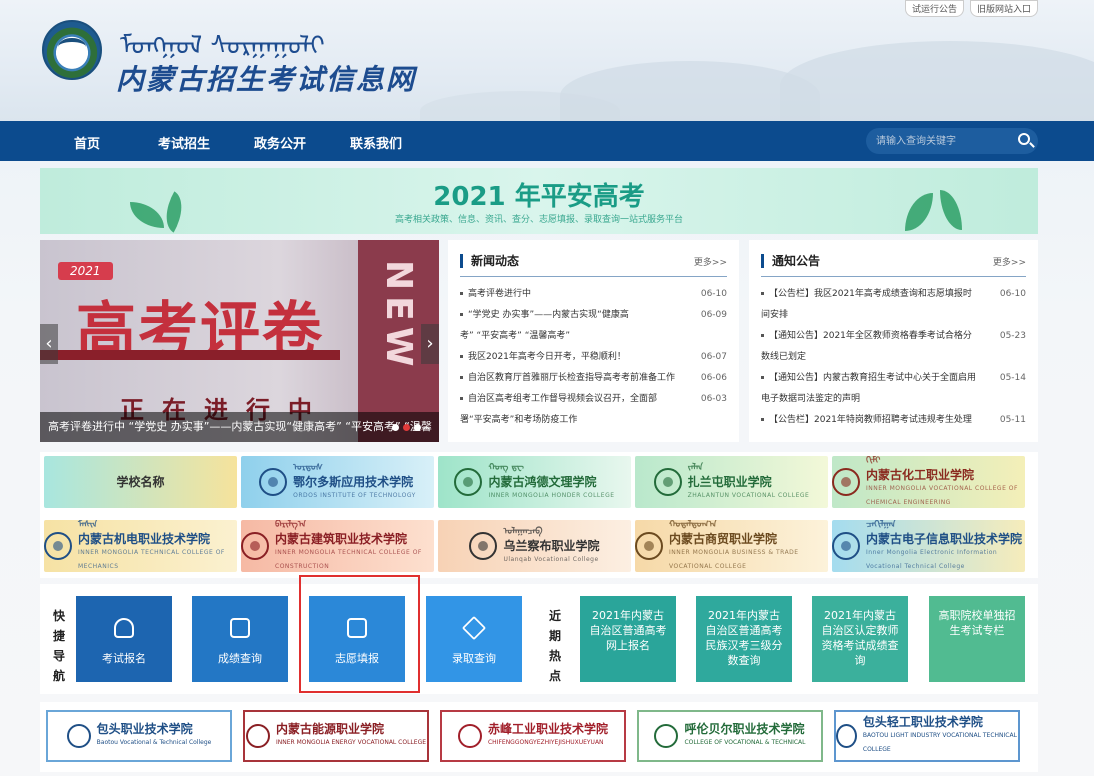 This screenshot has width=1094, height=776. Describe the element at coordinates (58, 676) in the screenshot. I see `quick-nav-label-char: 航` at that location.